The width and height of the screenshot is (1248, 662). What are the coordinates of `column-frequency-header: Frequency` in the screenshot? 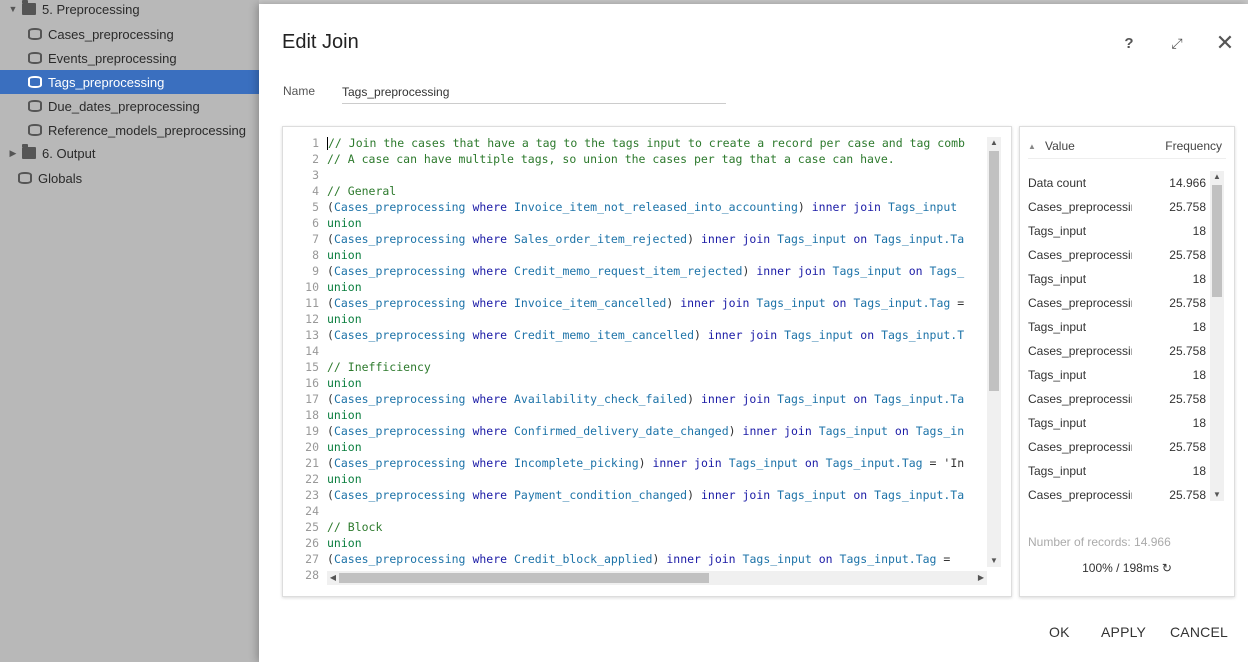 It's located at (1193, 146).